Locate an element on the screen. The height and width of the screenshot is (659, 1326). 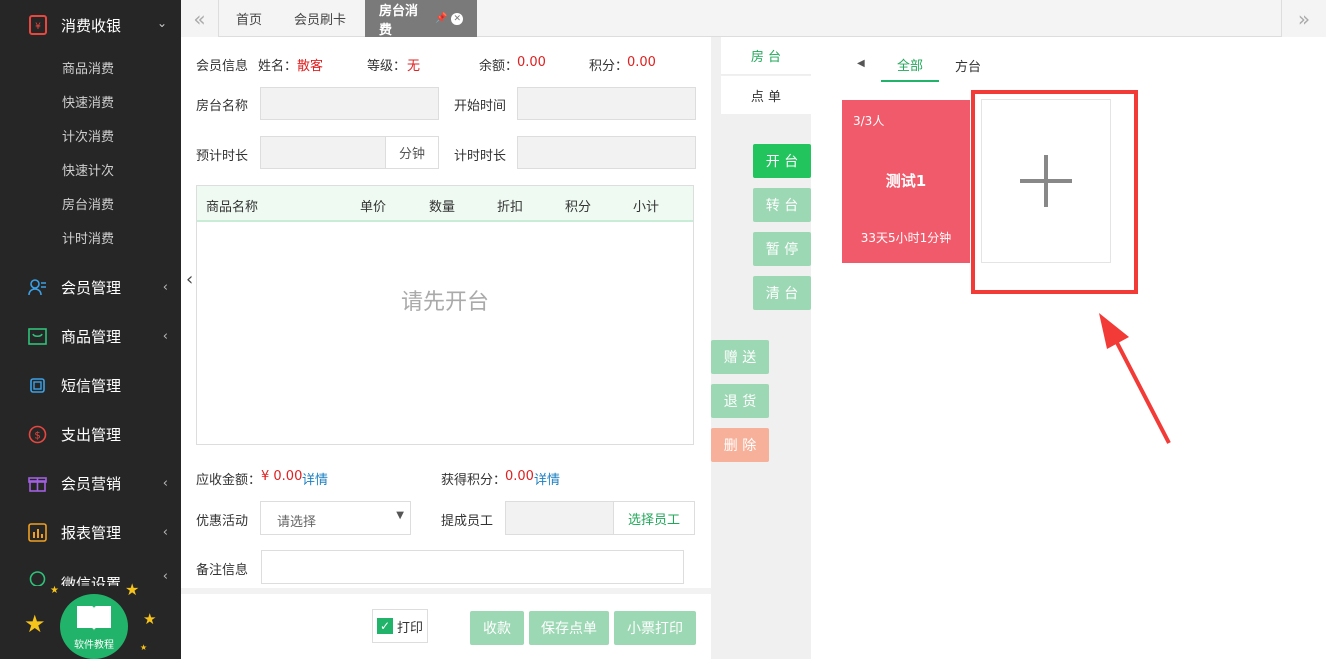
divider is located at coordinates (446, 591).